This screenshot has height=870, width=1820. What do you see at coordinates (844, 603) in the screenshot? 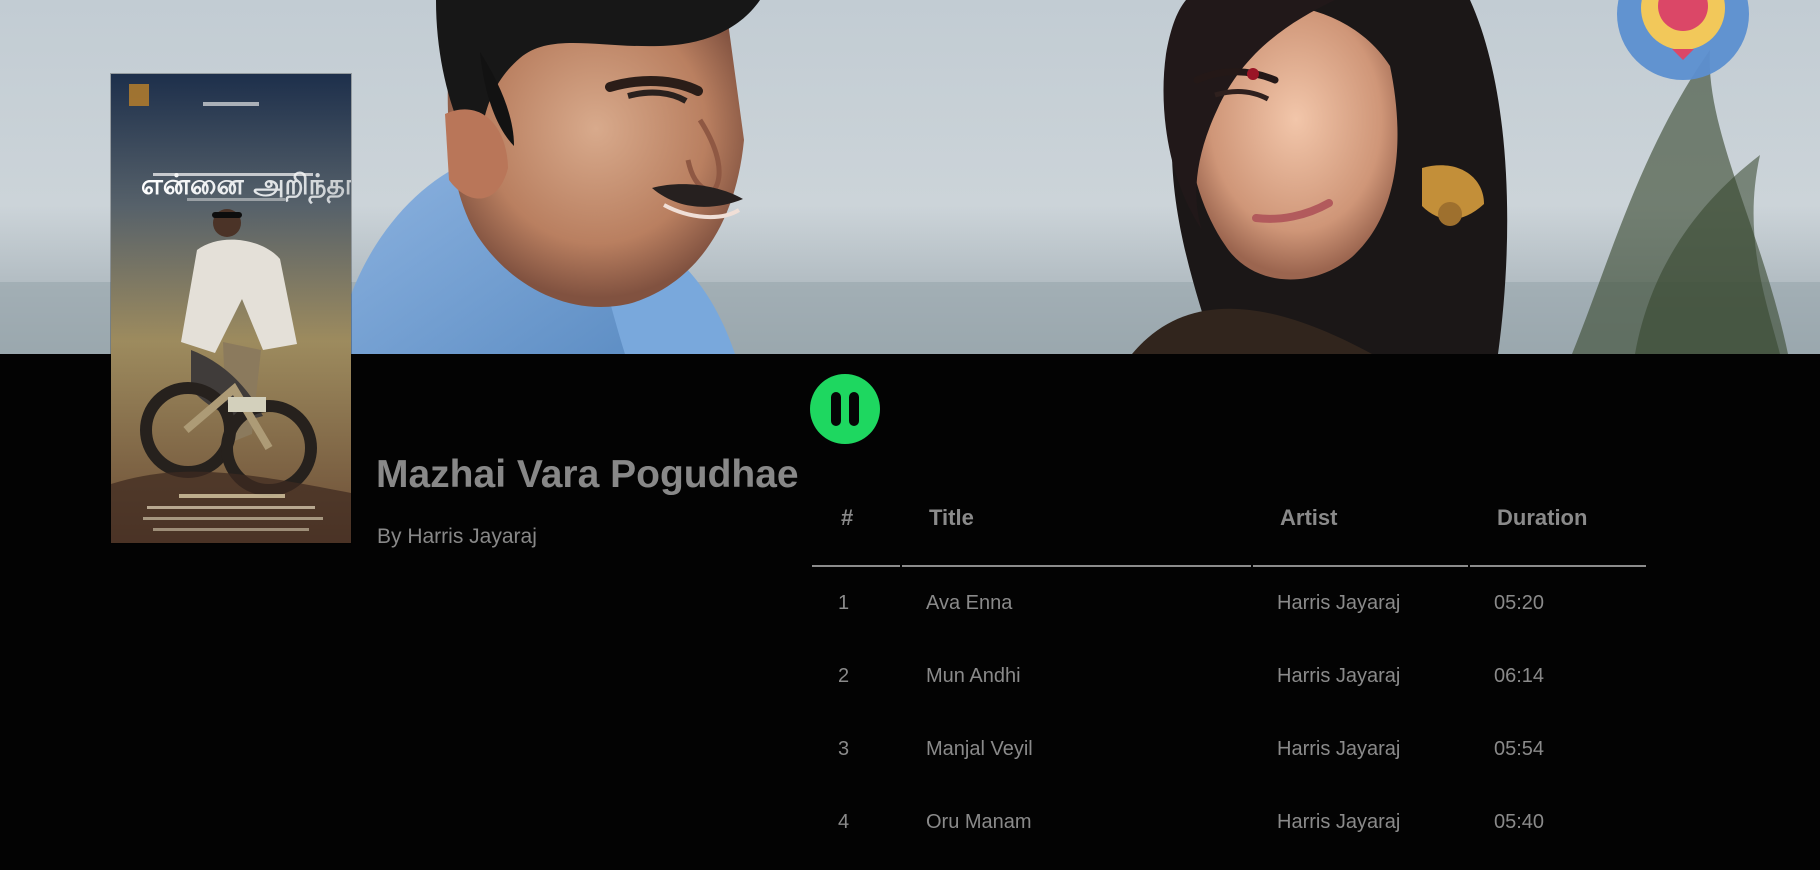
I see `track-number: 1` at bounding box center [844, 603].